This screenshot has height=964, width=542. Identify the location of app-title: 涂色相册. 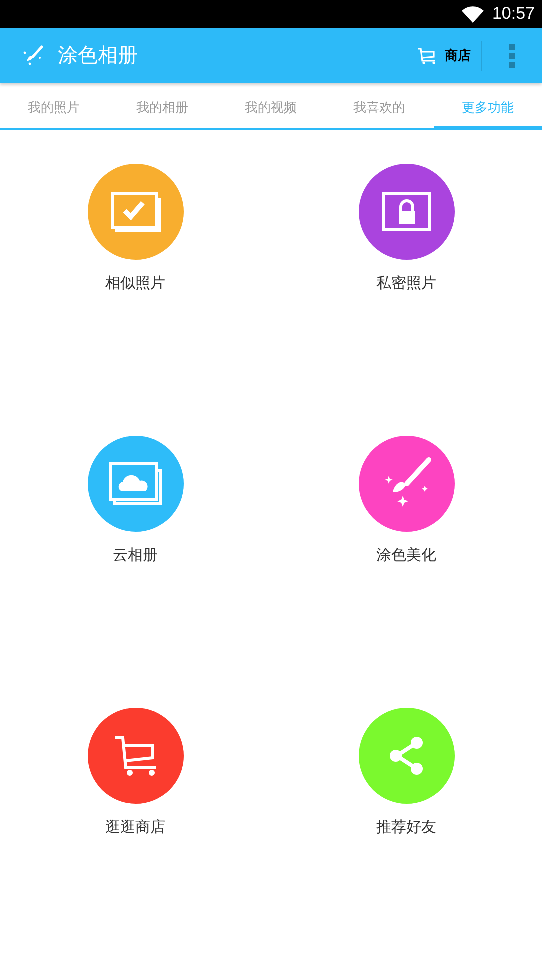
(98, 55).